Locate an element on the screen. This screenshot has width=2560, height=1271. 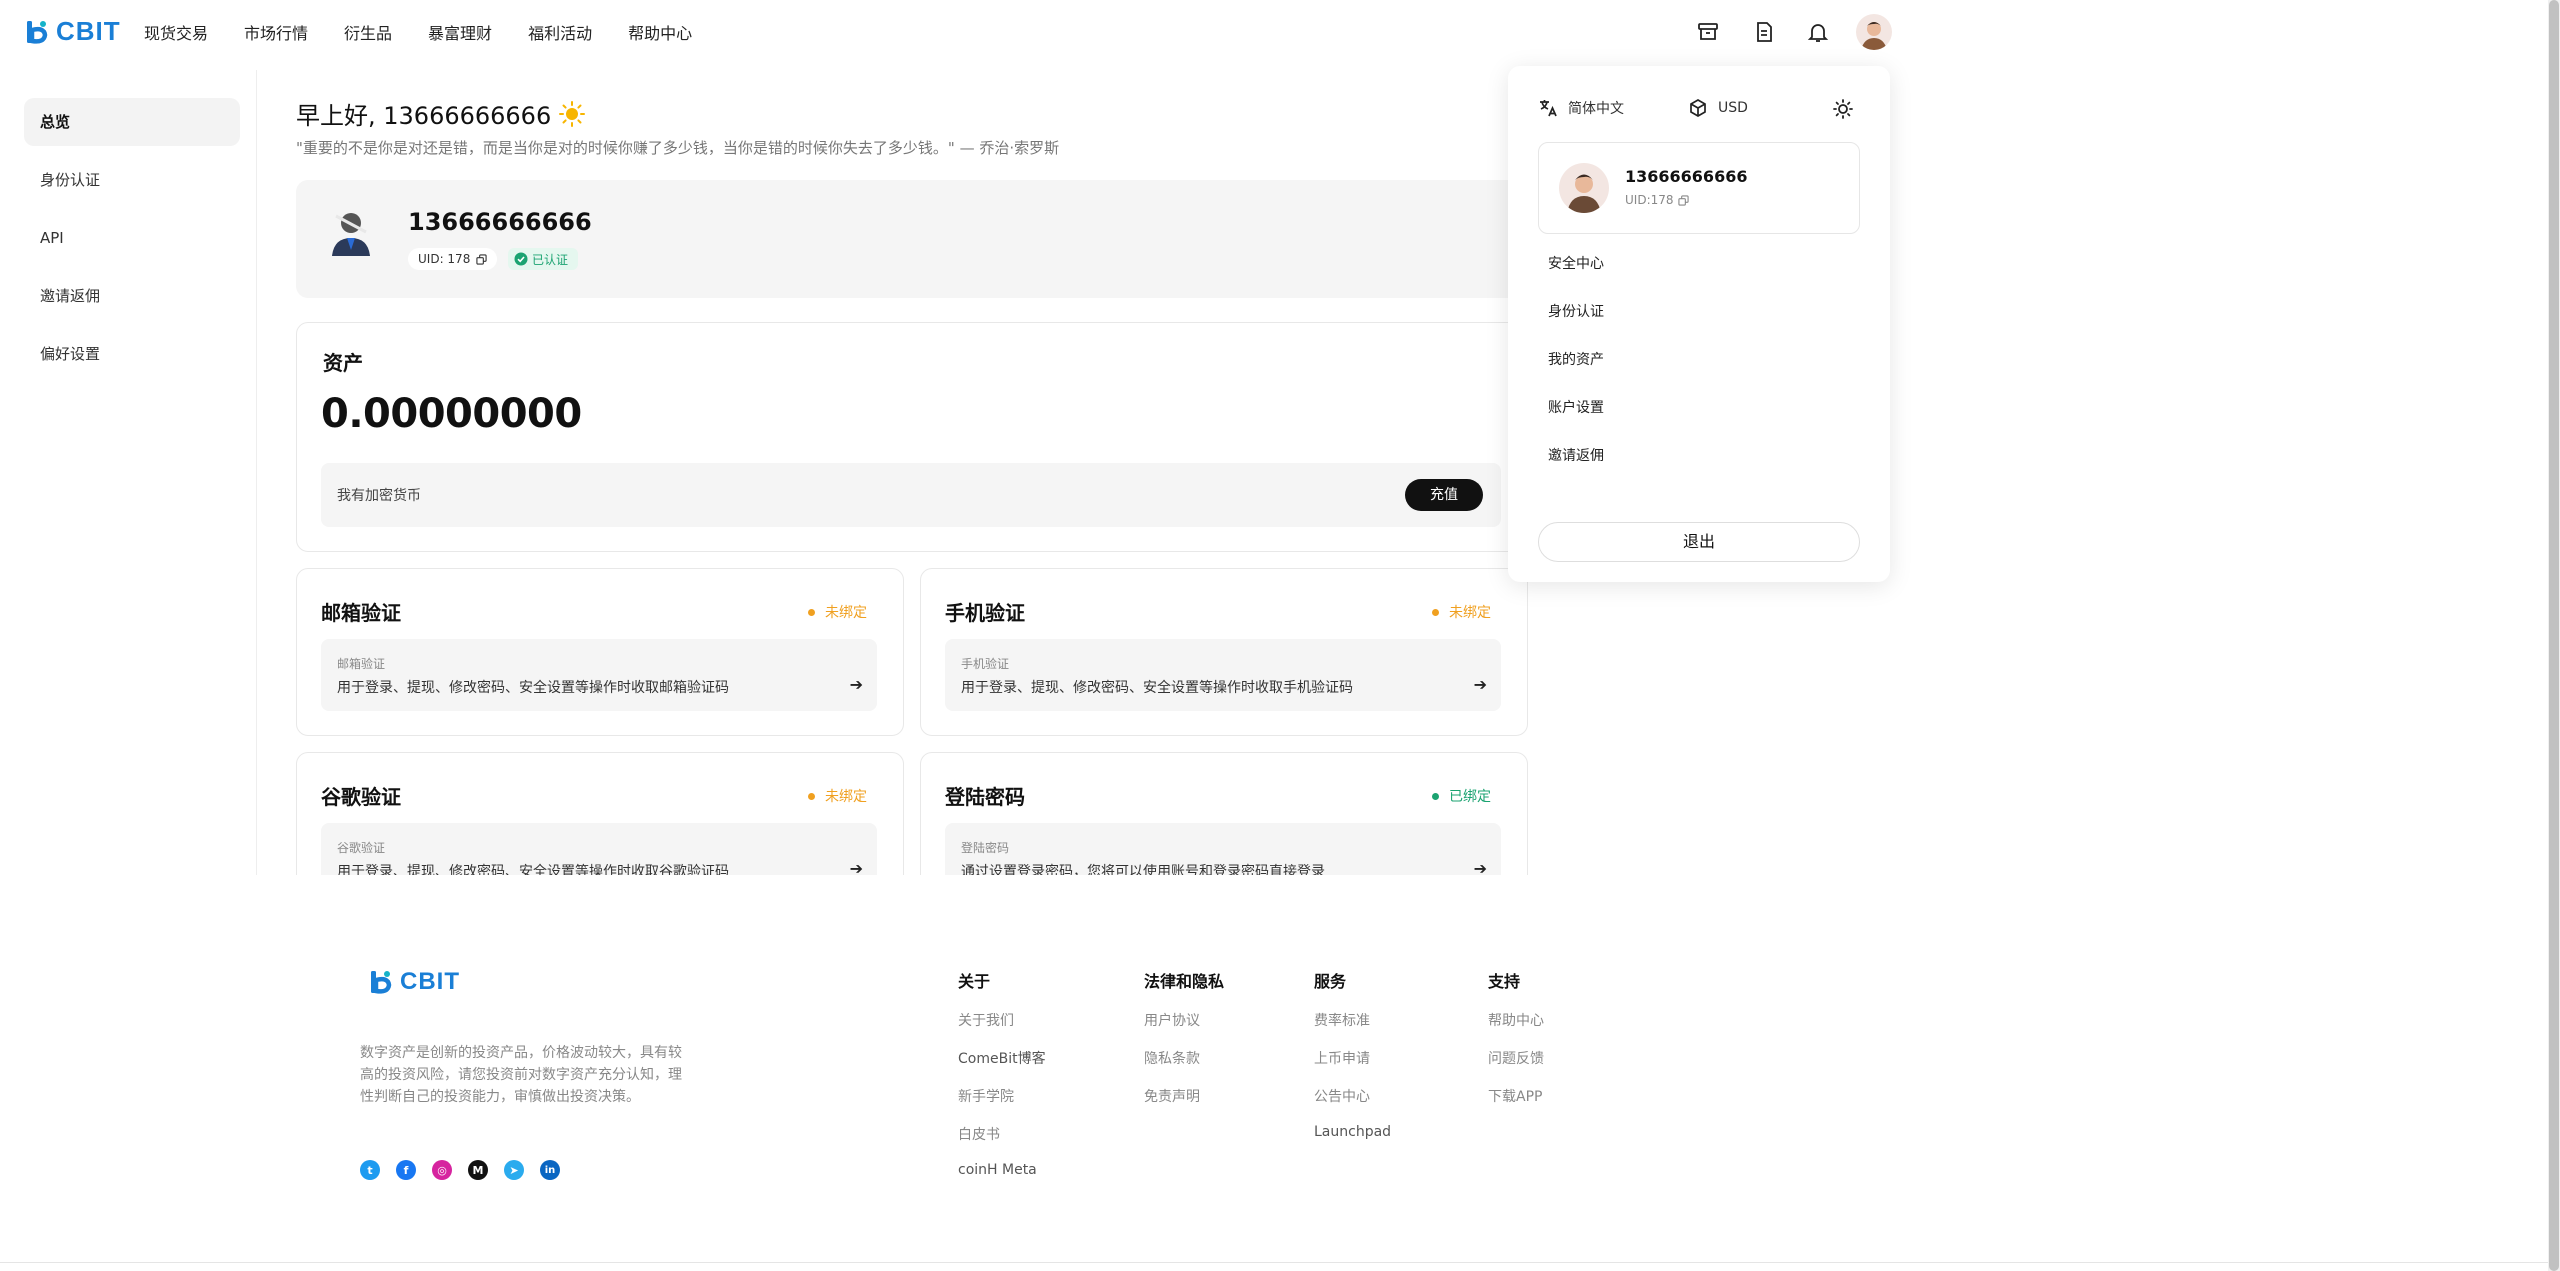
language-label: 简体中文 is located at coordinates (1596, 109).